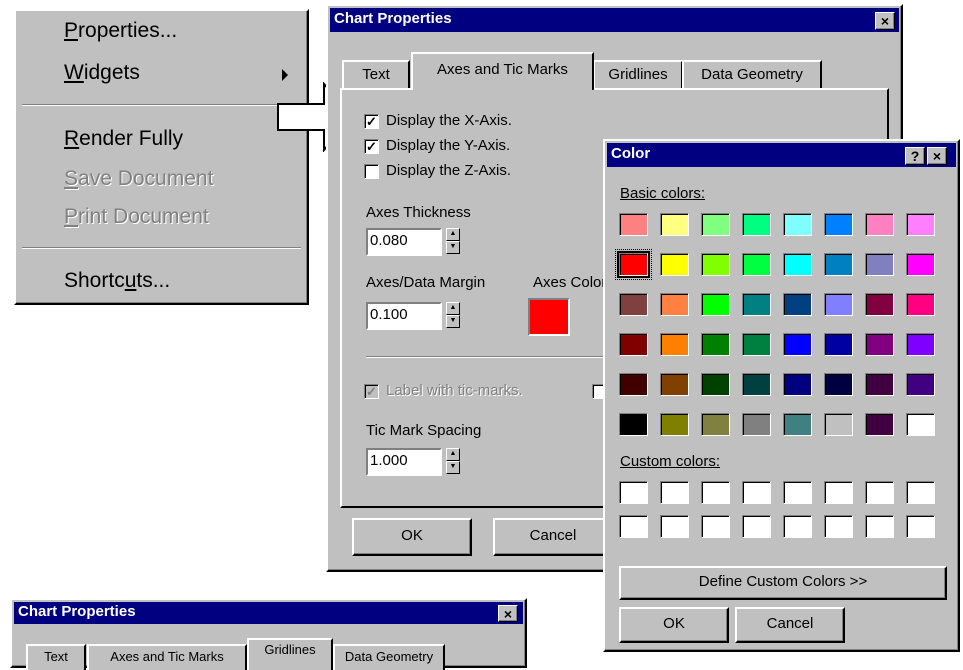  What do you see at coordinates (674, 625) in the screenshot?
I see `color-ok-button: OK` at bounding box center [674, 625].